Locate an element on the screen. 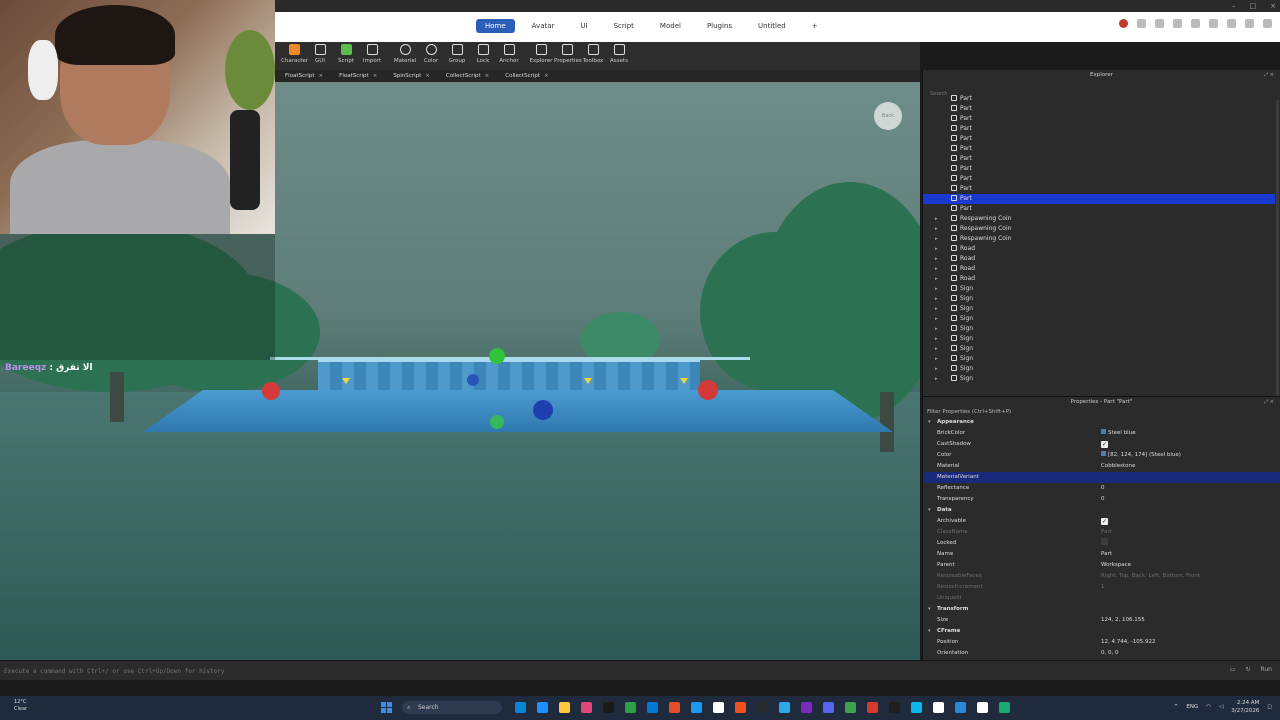 Image resolution: width=1280 pixels, height=720 pixels. volume-icon: ◁ is located at coordinates (1221, 707).